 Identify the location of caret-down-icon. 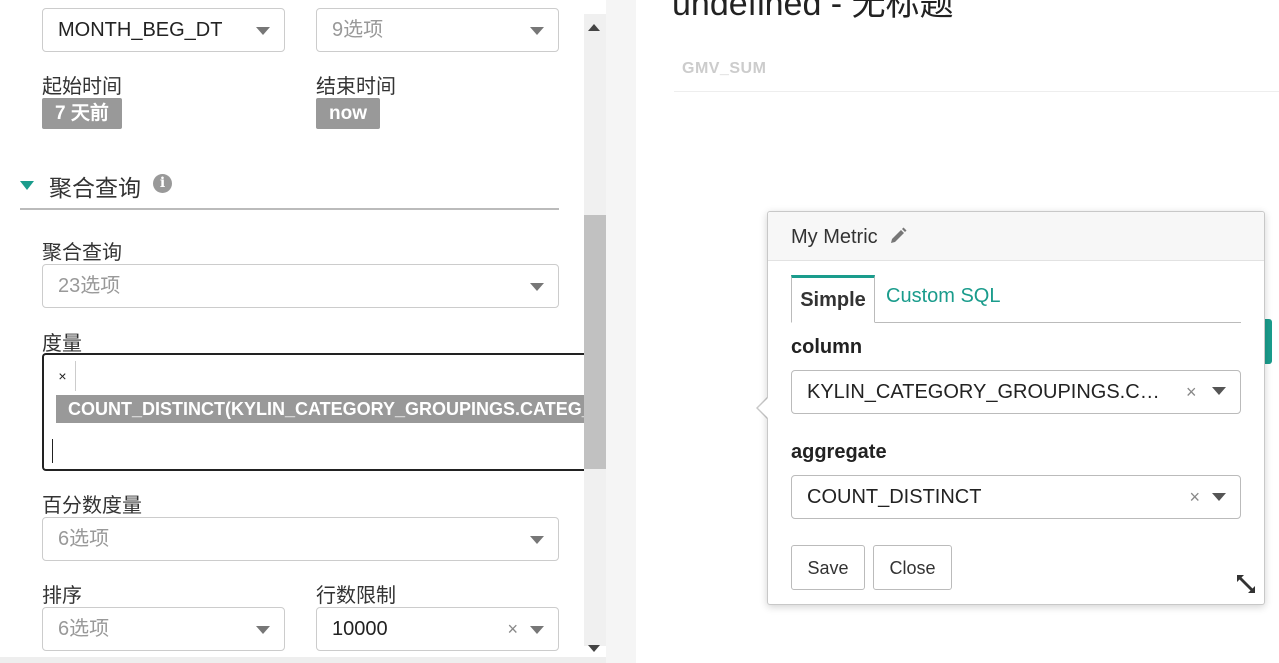
(27, 185).